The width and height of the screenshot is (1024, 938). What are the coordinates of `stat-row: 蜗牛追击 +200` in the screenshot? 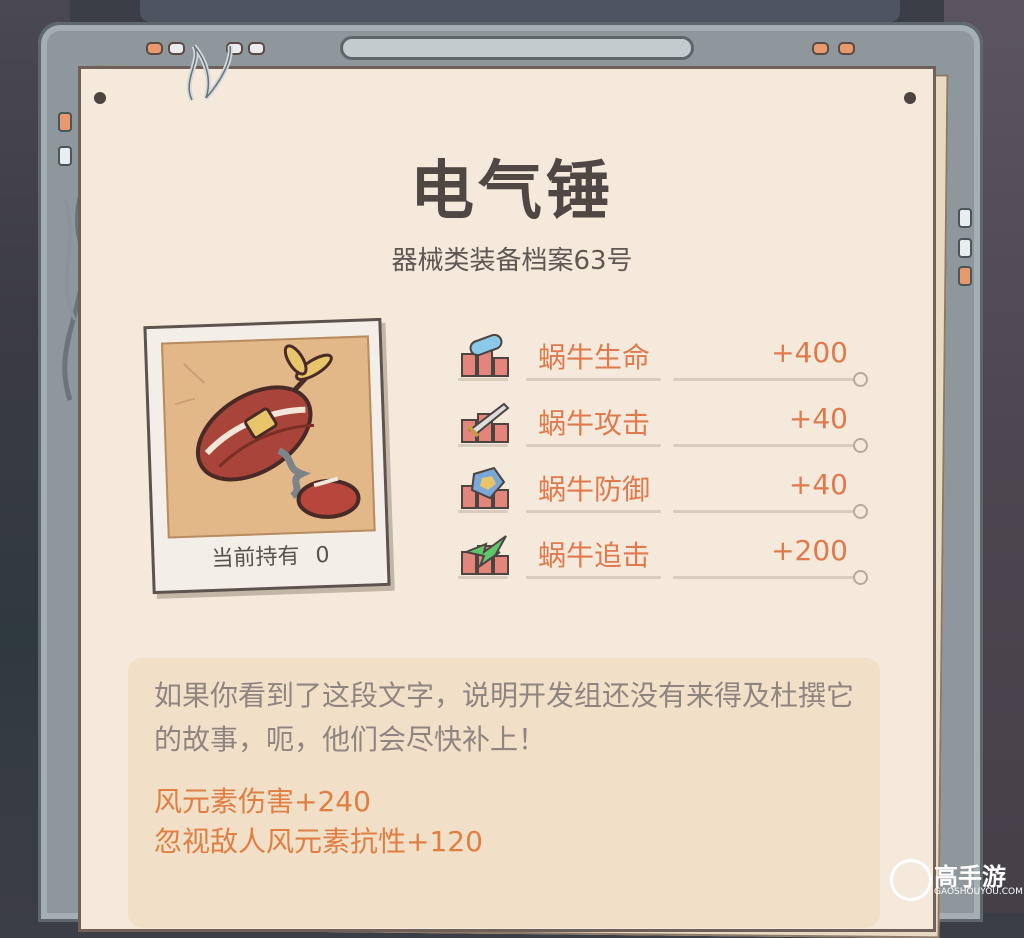 It's located at (663, 556).